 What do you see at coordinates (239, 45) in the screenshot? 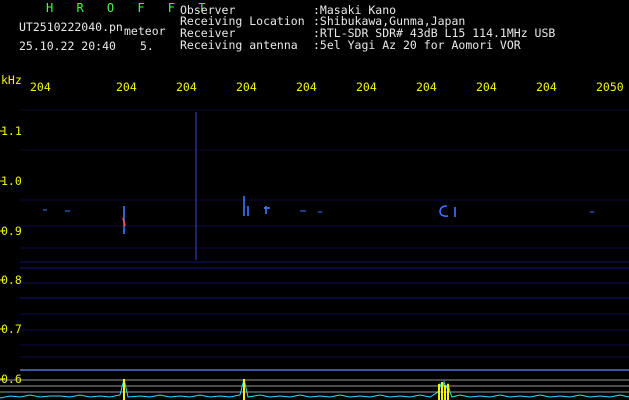
I see `antenna-label: Receiving antenna` at bounding box center [239, 45].